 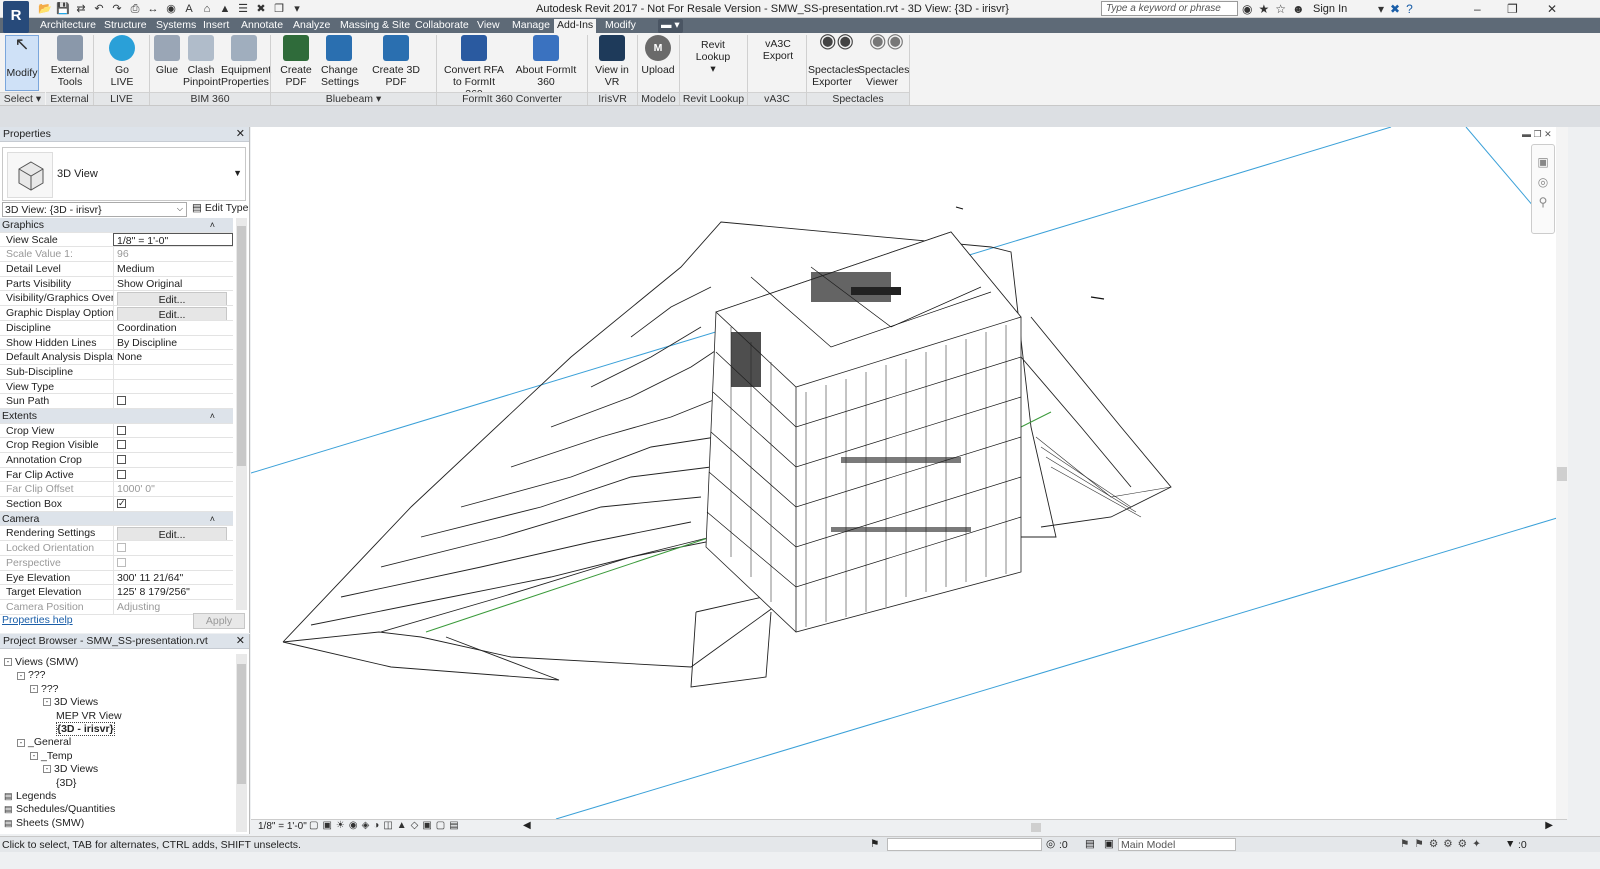 I want to click on properties-help-link: Properties help, so click(x=37, y=620).